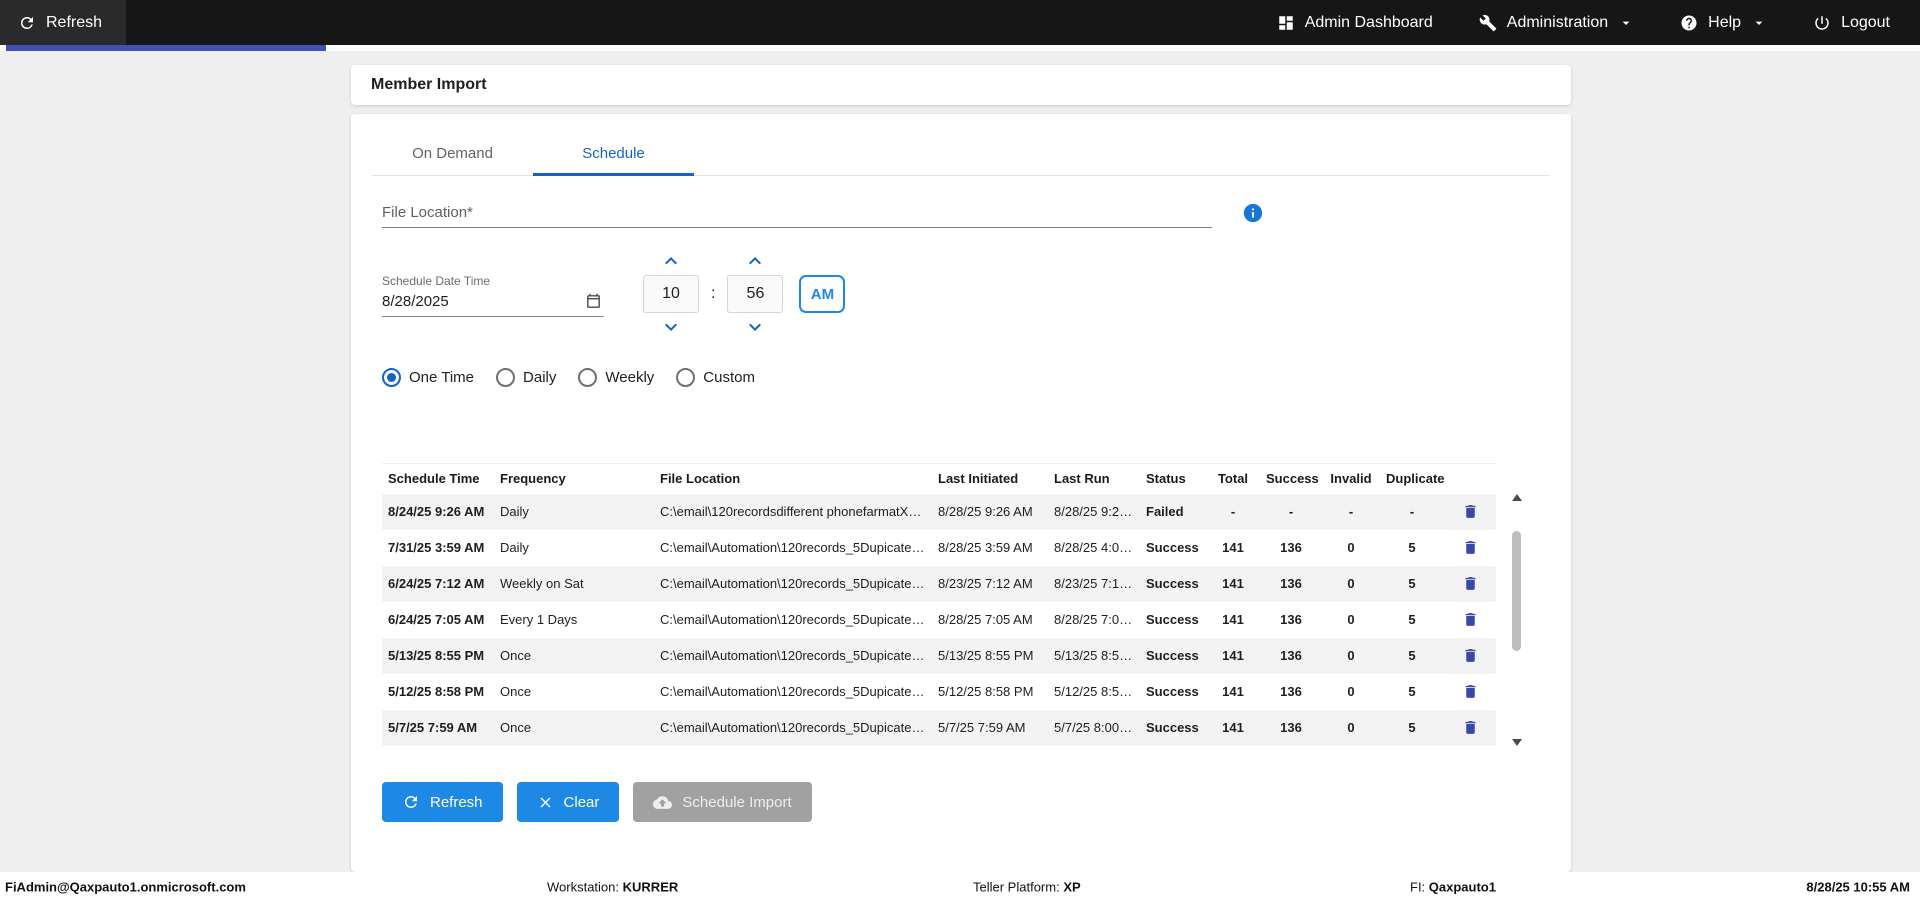 The image size is (1920, 901). Describe the element at coordinates (613, 154) in the screenshot. I see `tab-schedule: Schedule` at that location.